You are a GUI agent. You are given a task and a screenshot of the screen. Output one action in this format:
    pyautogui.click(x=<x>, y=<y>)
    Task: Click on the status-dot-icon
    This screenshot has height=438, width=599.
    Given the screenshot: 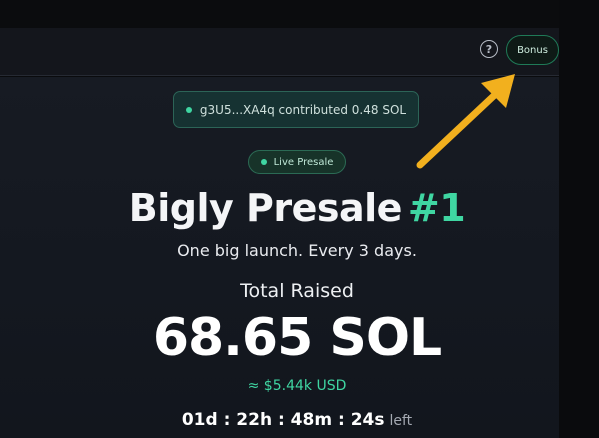 What is the action you would take?
    pyautogui.click(x=188, y=109)
    